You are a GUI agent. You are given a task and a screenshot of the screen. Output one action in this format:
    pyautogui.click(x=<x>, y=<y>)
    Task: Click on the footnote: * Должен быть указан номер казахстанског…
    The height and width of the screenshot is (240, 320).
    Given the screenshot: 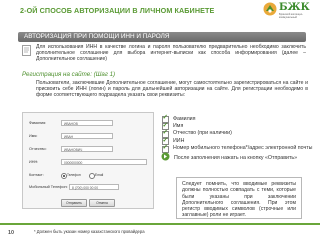 What is the action you would take?
    pyautogui.click(x=89, y=231)
    